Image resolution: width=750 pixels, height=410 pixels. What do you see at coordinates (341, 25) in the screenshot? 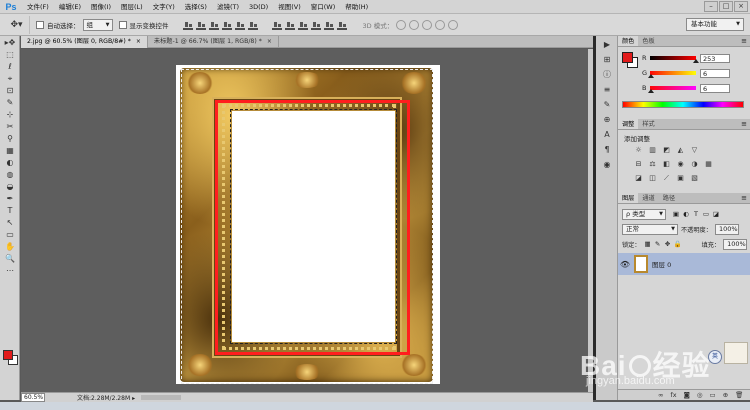
I see `distribute-right-icon` at bounding box center [341, 25].